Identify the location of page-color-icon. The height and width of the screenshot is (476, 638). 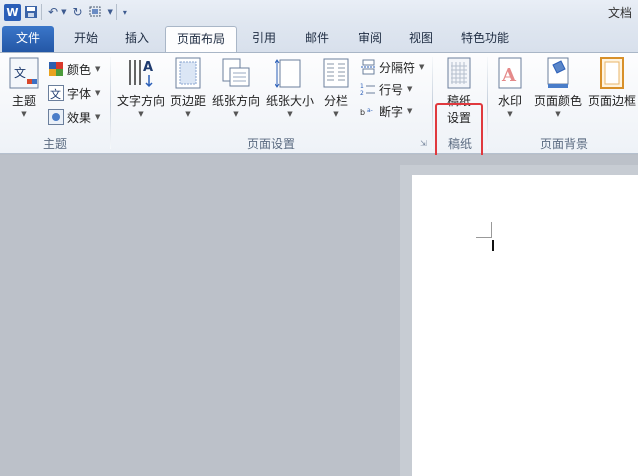
(558, 72).